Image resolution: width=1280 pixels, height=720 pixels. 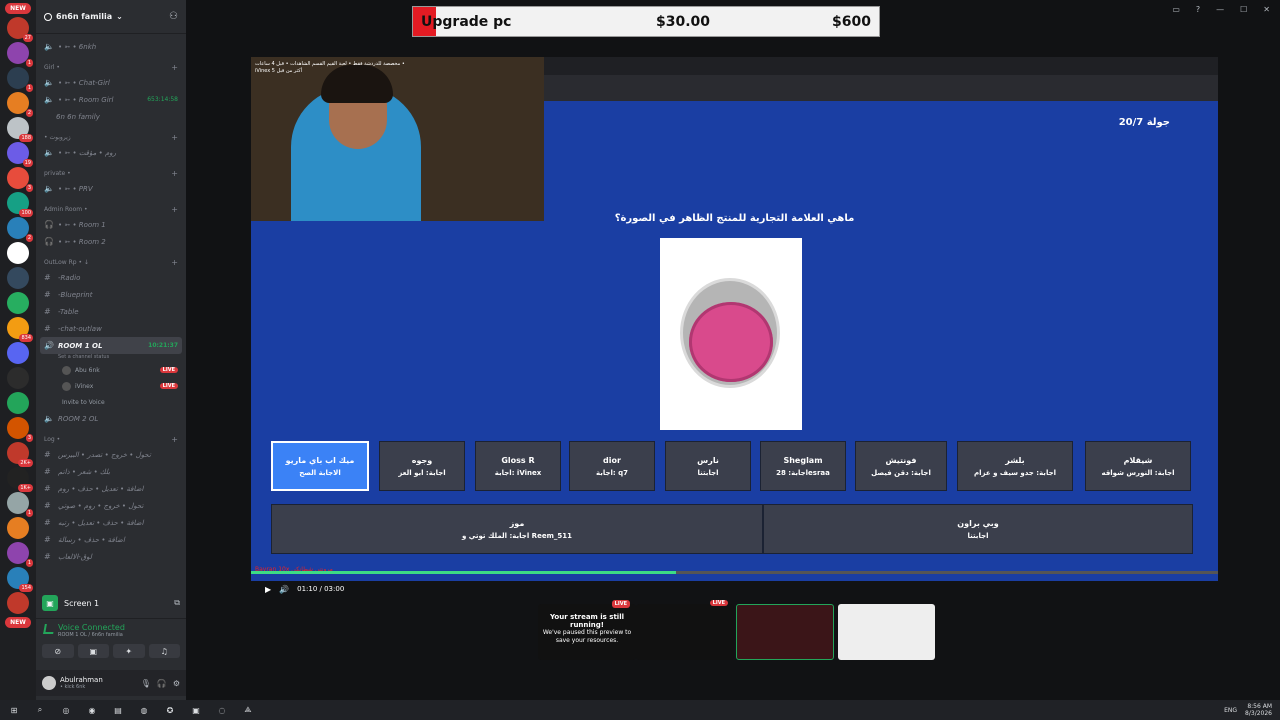 What do you see at coordinates (901, 466) in the screenshot?
I see `answer-button: فونتيش اجابة: دقن فيصل` at bounding box center [901, 466].